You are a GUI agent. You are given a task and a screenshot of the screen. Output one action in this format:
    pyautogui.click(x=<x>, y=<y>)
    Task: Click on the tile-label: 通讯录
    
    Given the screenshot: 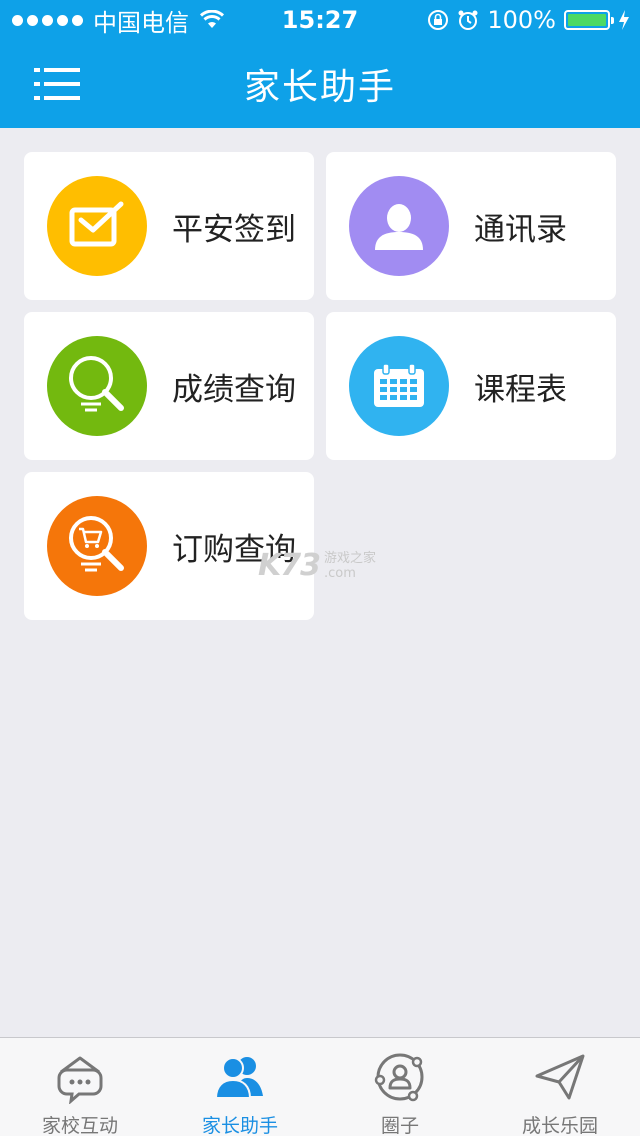 What is the action you would take?
    pyautogui.click(x=520, y=229)
    